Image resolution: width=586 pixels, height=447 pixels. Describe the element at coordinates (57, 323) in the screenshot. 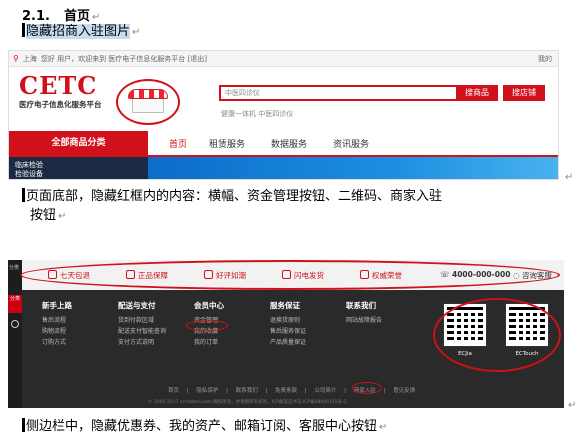

I see `footer-col-newbie: 新手上路 售后流程 购物流程 订购方式` at that location.